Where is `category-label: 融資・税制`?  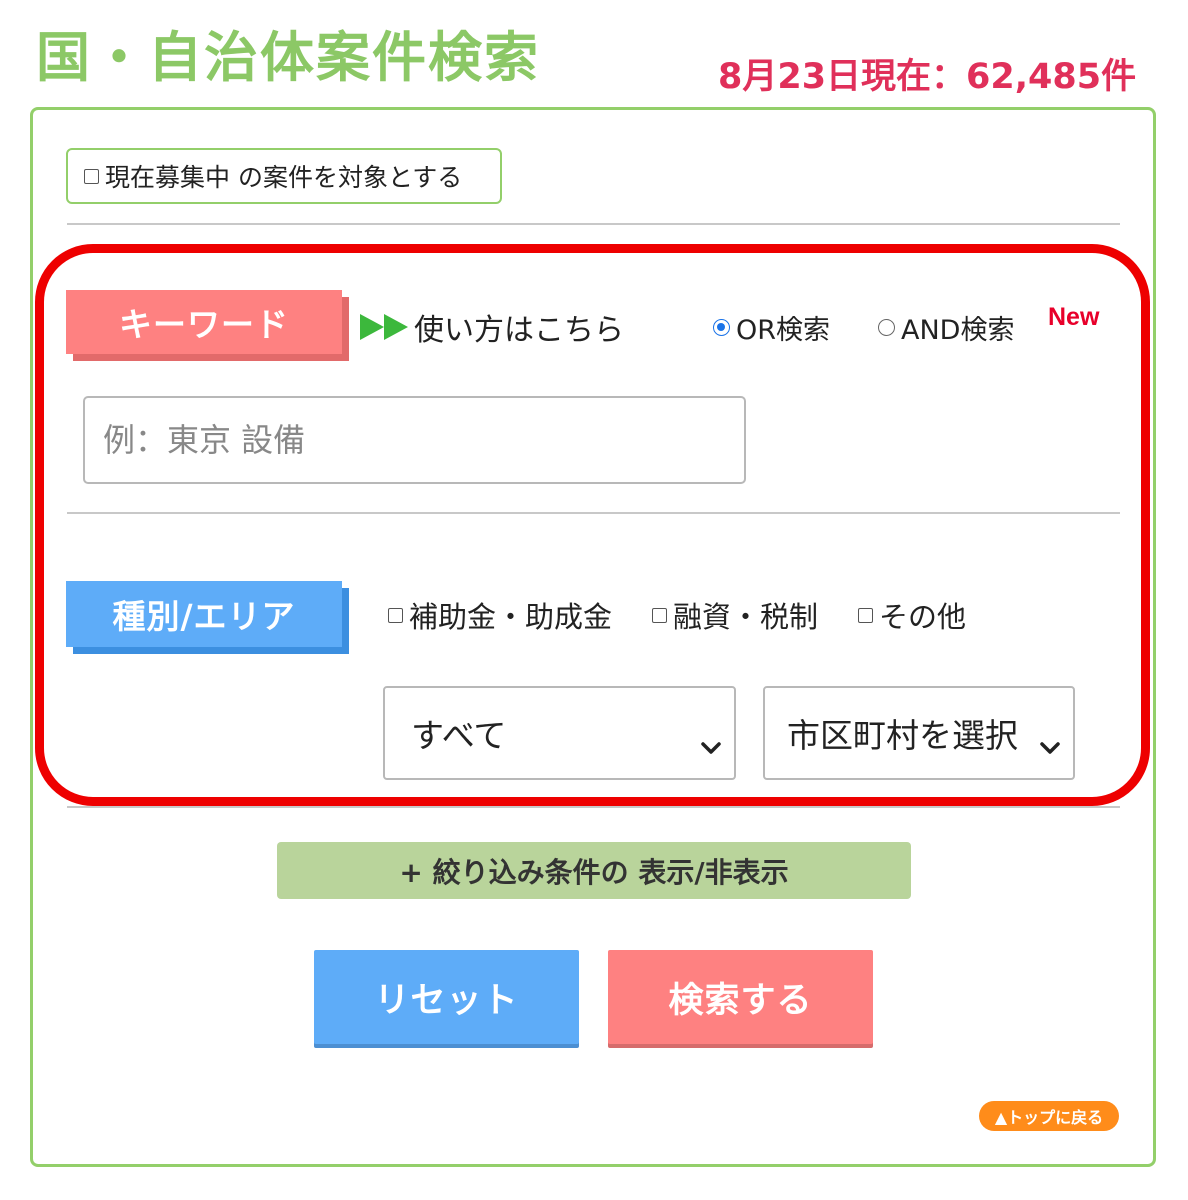
category-label: 融資・税制 is located at coordinates (746, 617).